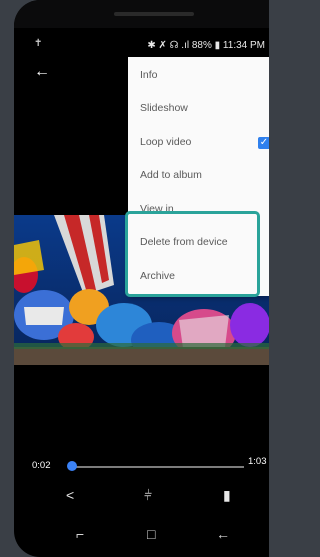  Describe the element at coordinates (149, 75) in the screenshot. I see `menu-item-info: Info` at that location.